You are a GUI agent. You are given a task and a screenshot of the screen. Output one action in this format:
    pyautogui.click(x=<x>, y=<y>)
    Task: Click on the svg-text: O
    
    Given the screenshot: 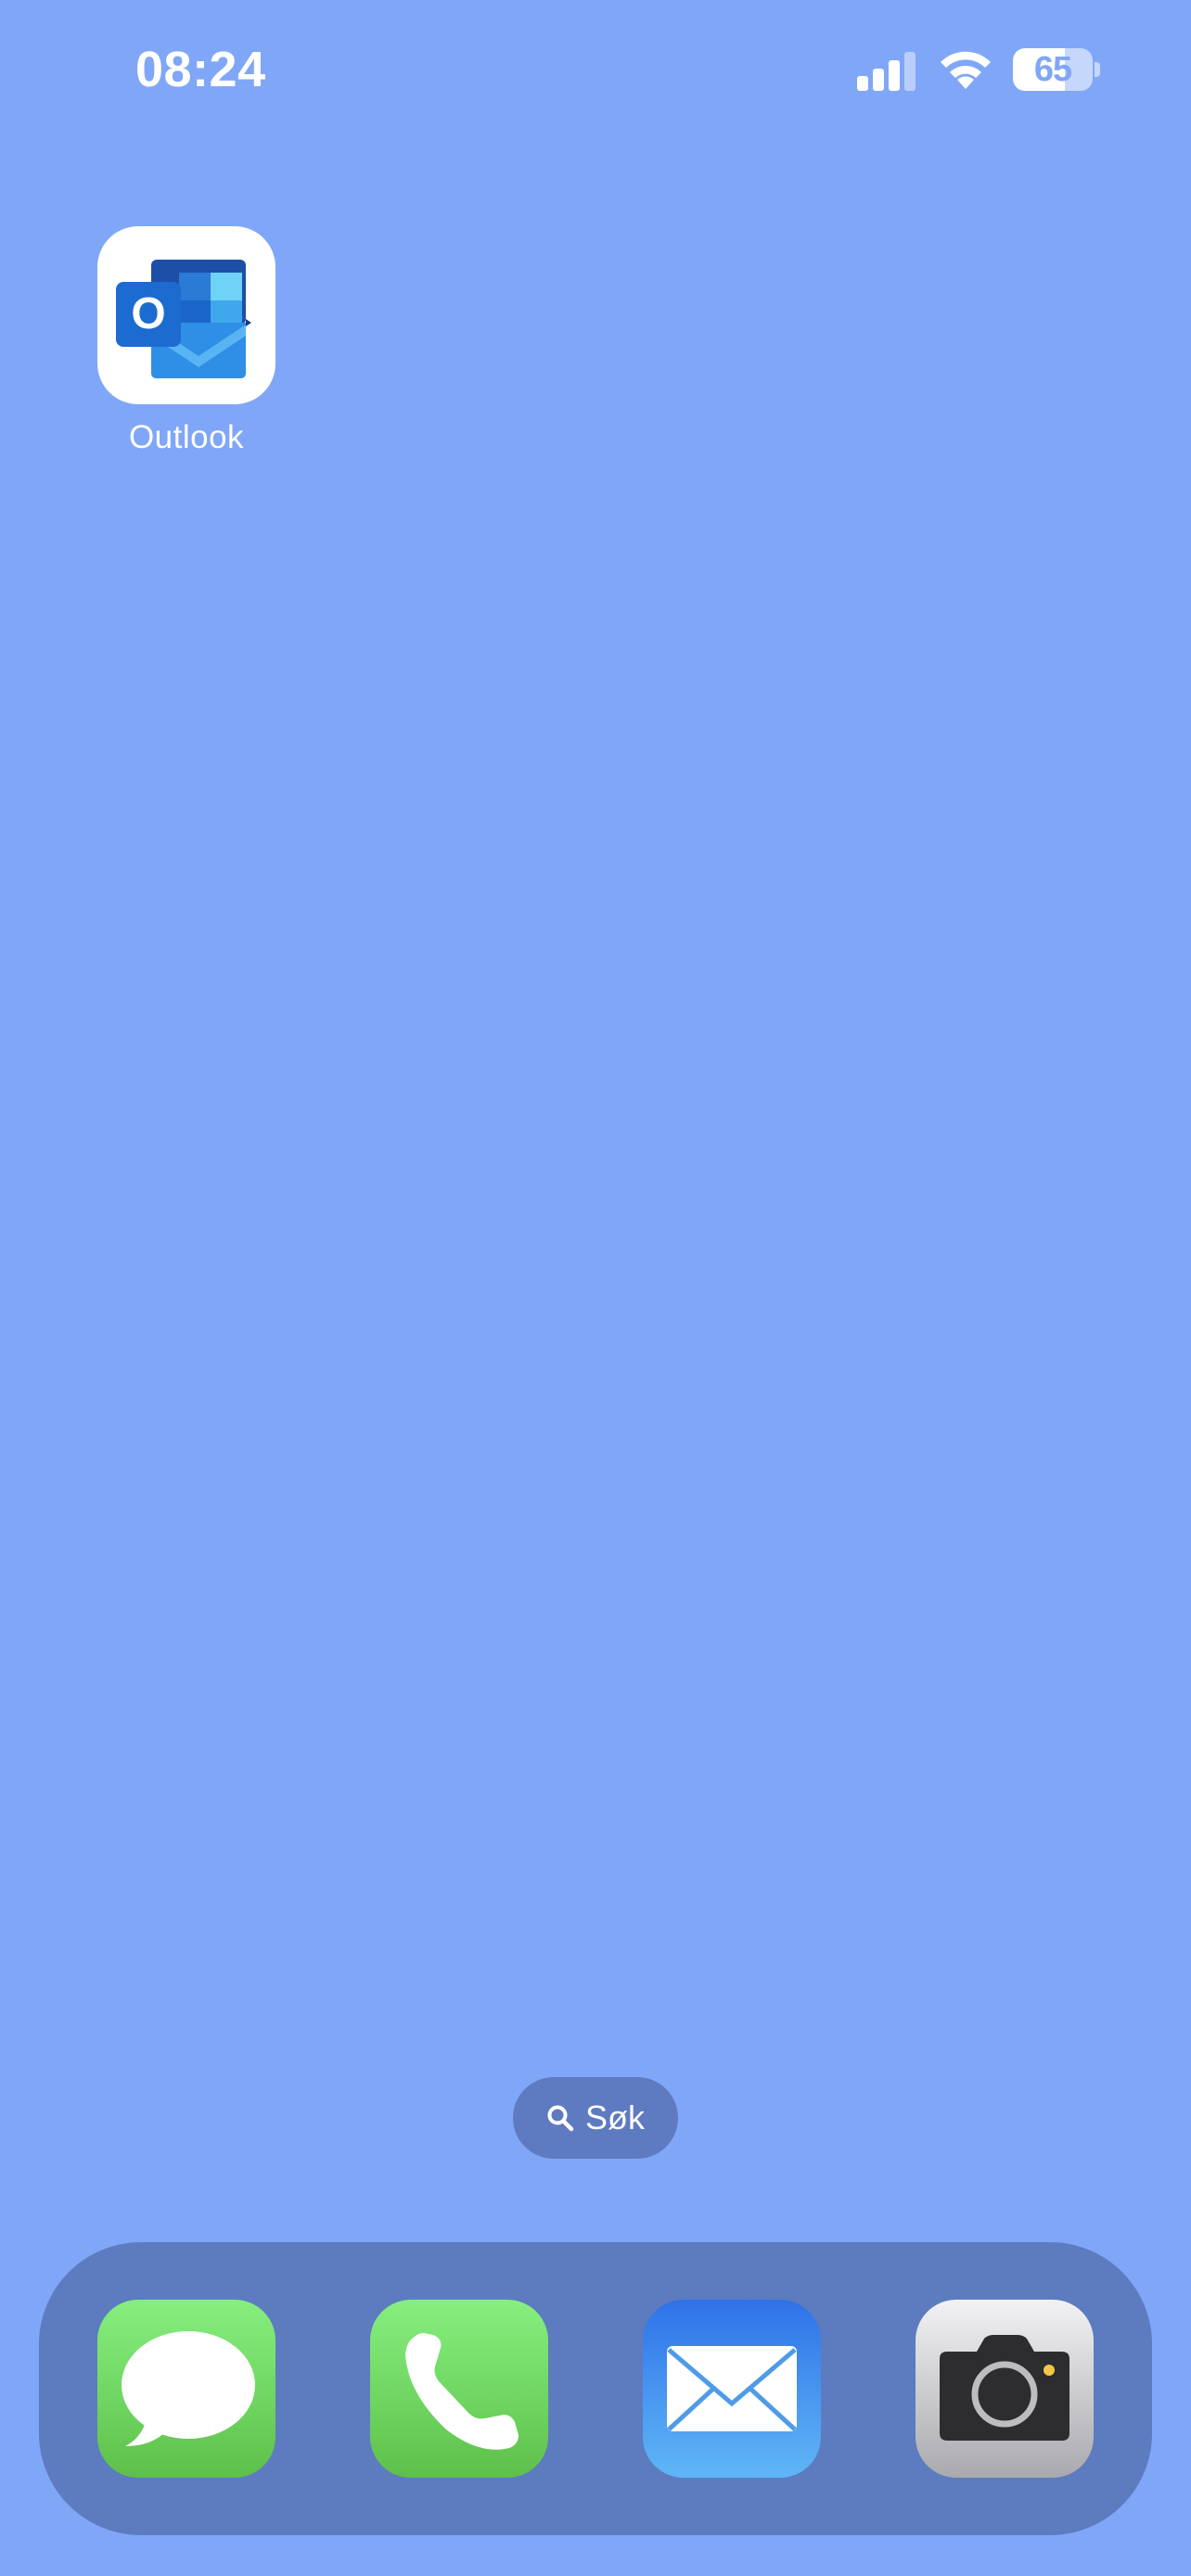 What is the action you would take?
    pyautogui.click(x=148, y=313)
    